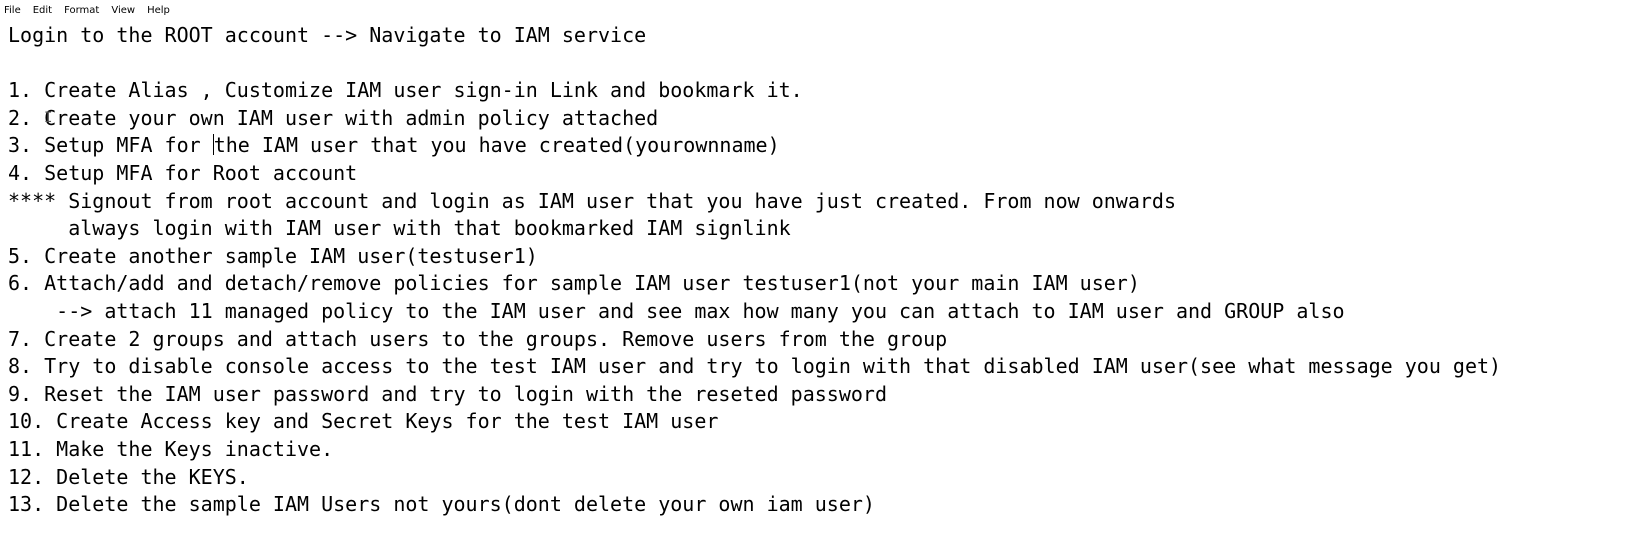 This screenshot has height=547, width=1647. What do you see at coordinates (128, 476) in the screenshot?
I see `text-line: 12. Delete the KEYS.` at bounding box center [128, 476].